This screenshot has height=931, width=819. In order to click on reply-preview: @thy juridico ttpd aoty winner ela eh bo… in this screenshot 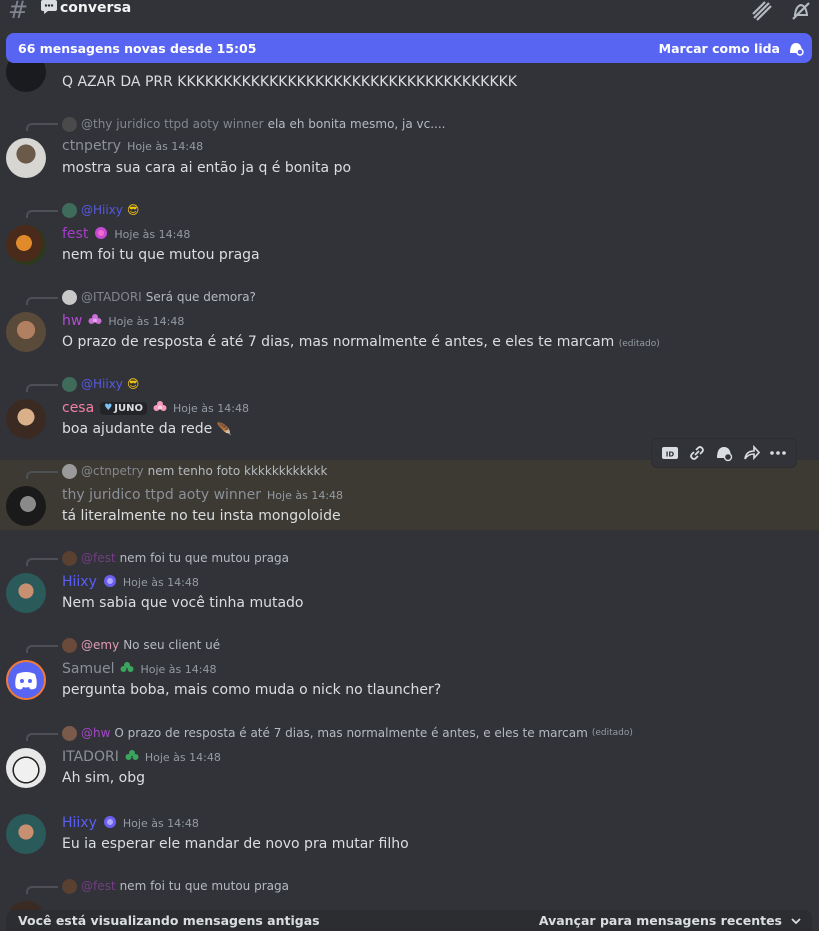, I will do `click(254, 124)`.